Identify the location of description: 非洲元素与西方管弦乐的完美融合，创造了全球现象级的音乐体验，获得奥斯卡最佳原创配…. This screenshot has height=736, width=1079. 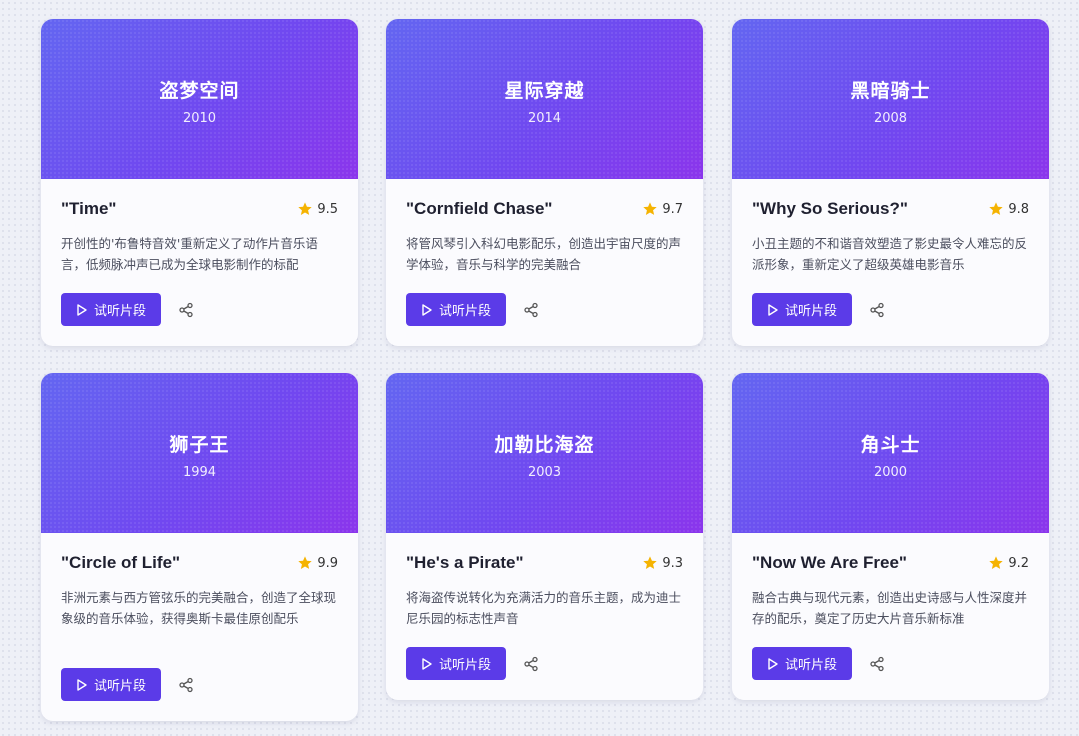
(199, 608).